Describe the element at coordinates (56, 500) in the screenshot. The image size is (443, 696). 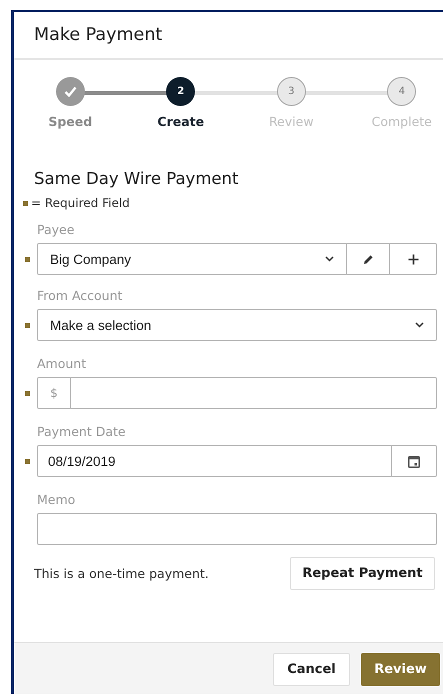
I see `field-label: Memo` at that location.